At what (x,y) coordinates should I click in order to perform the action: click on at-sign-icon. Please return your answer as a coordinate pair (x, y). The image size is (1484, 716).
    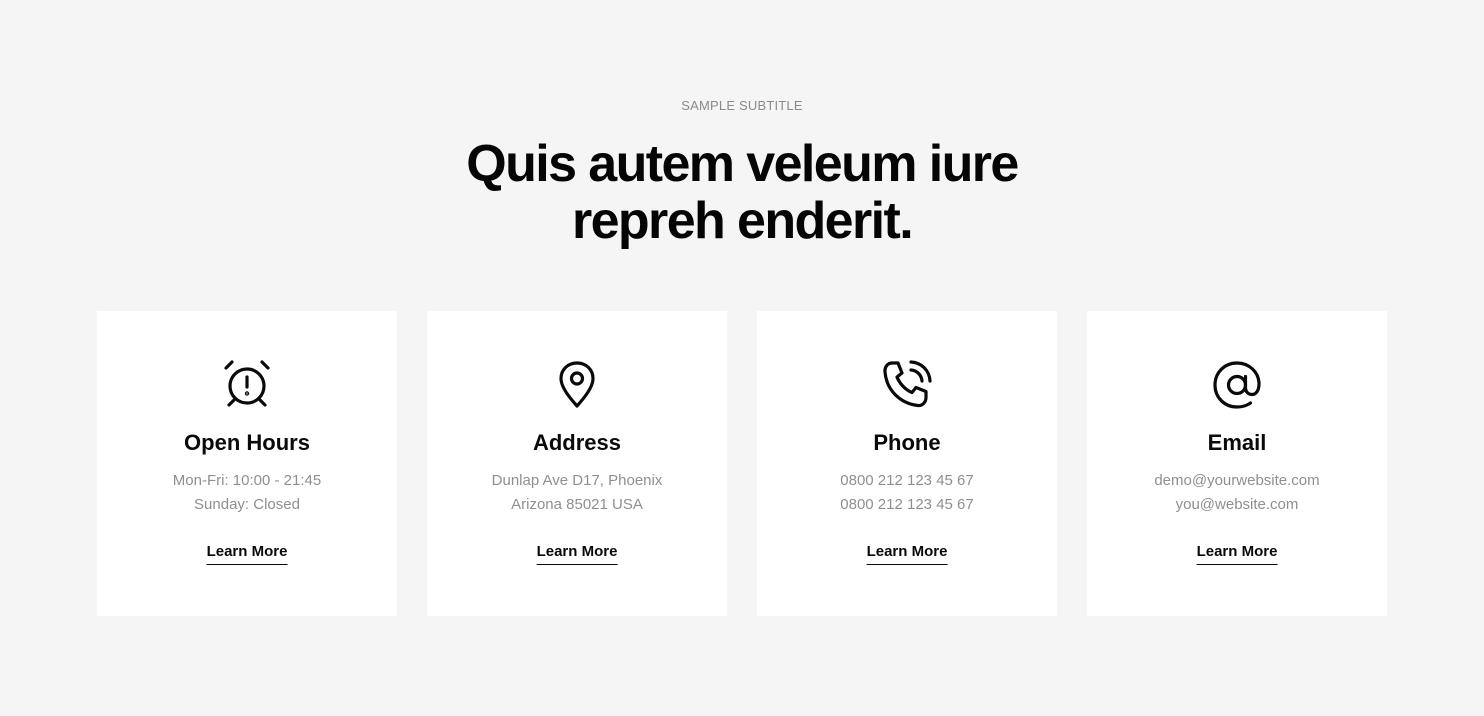
    Looking at the image, I should click on (1237, 385).